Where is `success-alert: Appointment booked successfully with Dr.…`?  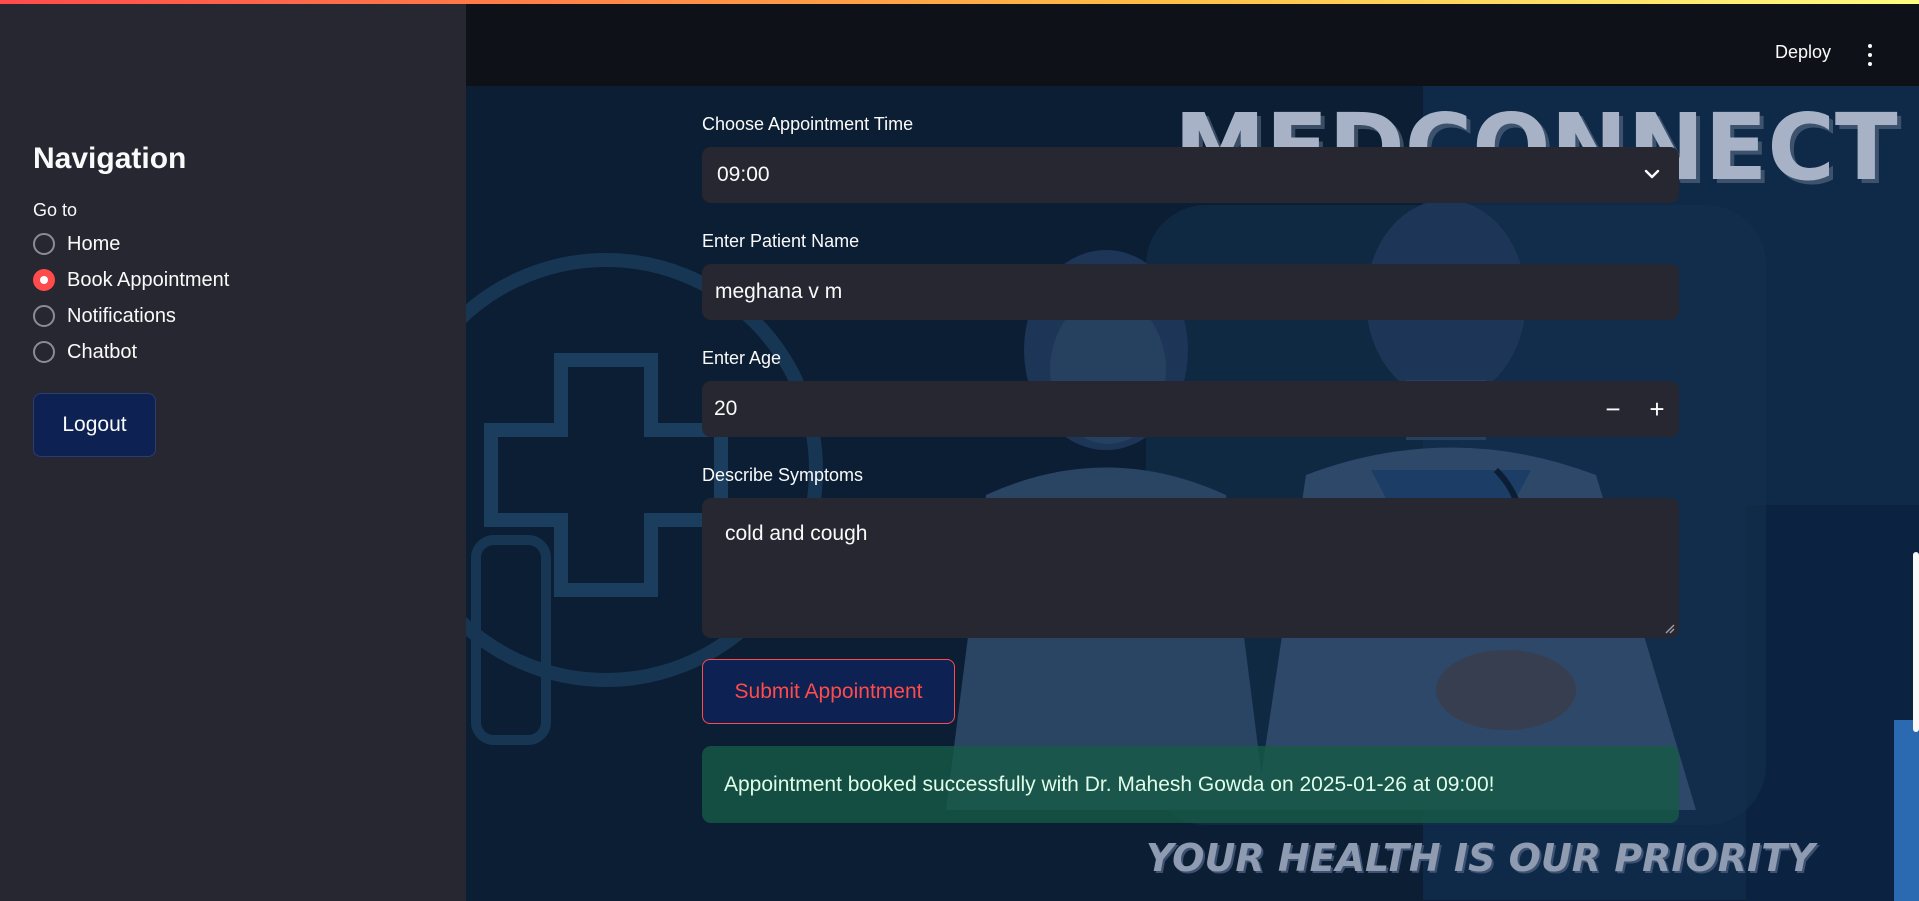 success-alert: Appointment booked successfully with Dr.… is located at coordinates (1190, 784).